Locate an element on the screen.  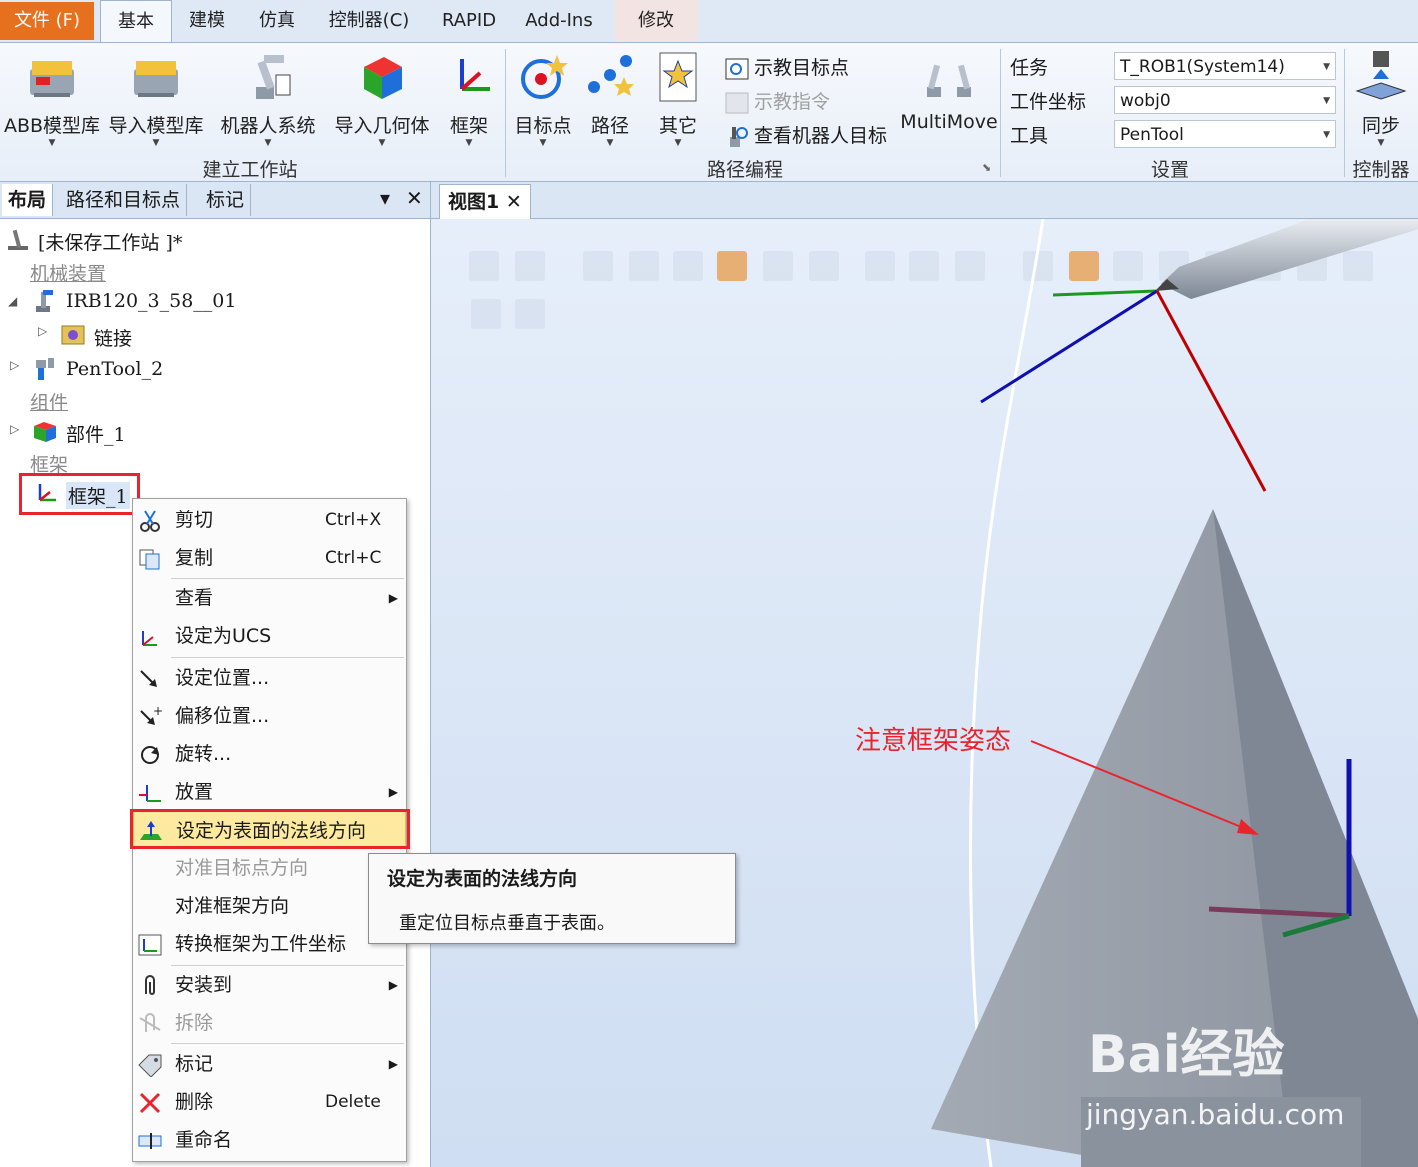
tab-simulation: 仿真 is located at coordinates (277, 21).